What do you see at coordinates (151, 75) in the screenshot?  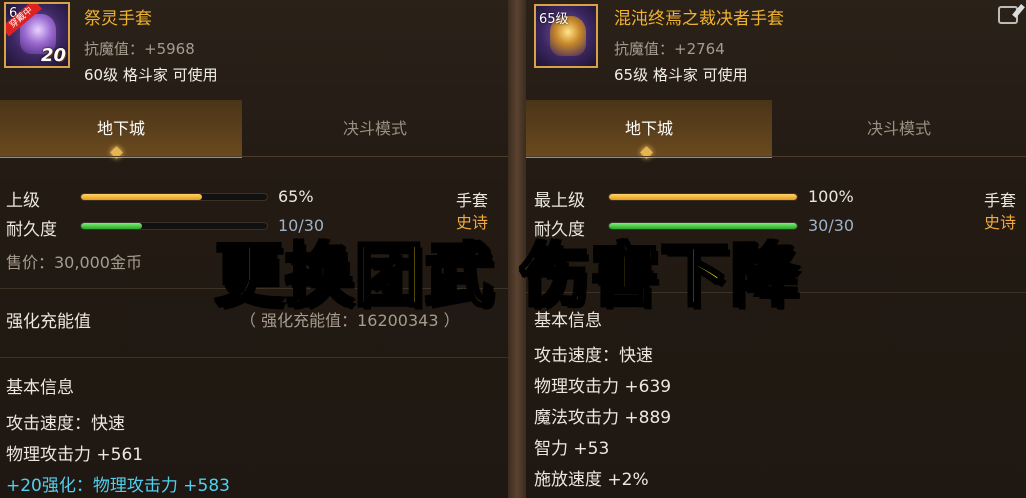 I see `item-requirement: 60级 格斗家 可使用` at bounding box center [151, 75].